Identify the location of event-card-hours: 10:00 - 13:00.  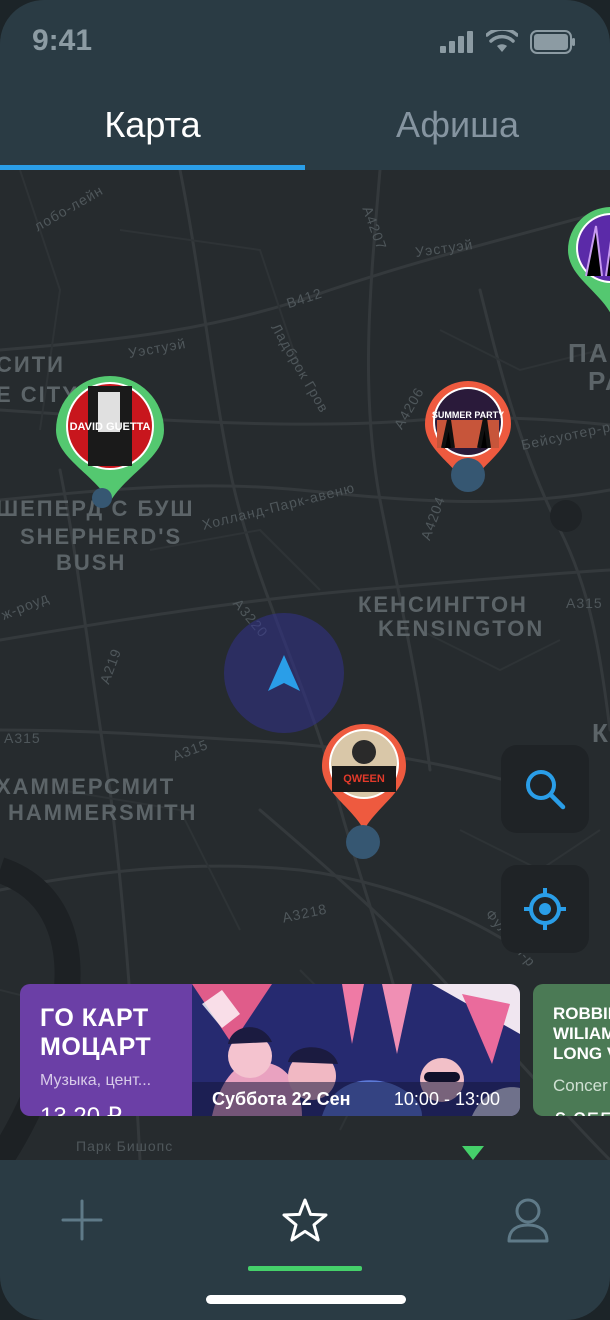
(446, 1099).